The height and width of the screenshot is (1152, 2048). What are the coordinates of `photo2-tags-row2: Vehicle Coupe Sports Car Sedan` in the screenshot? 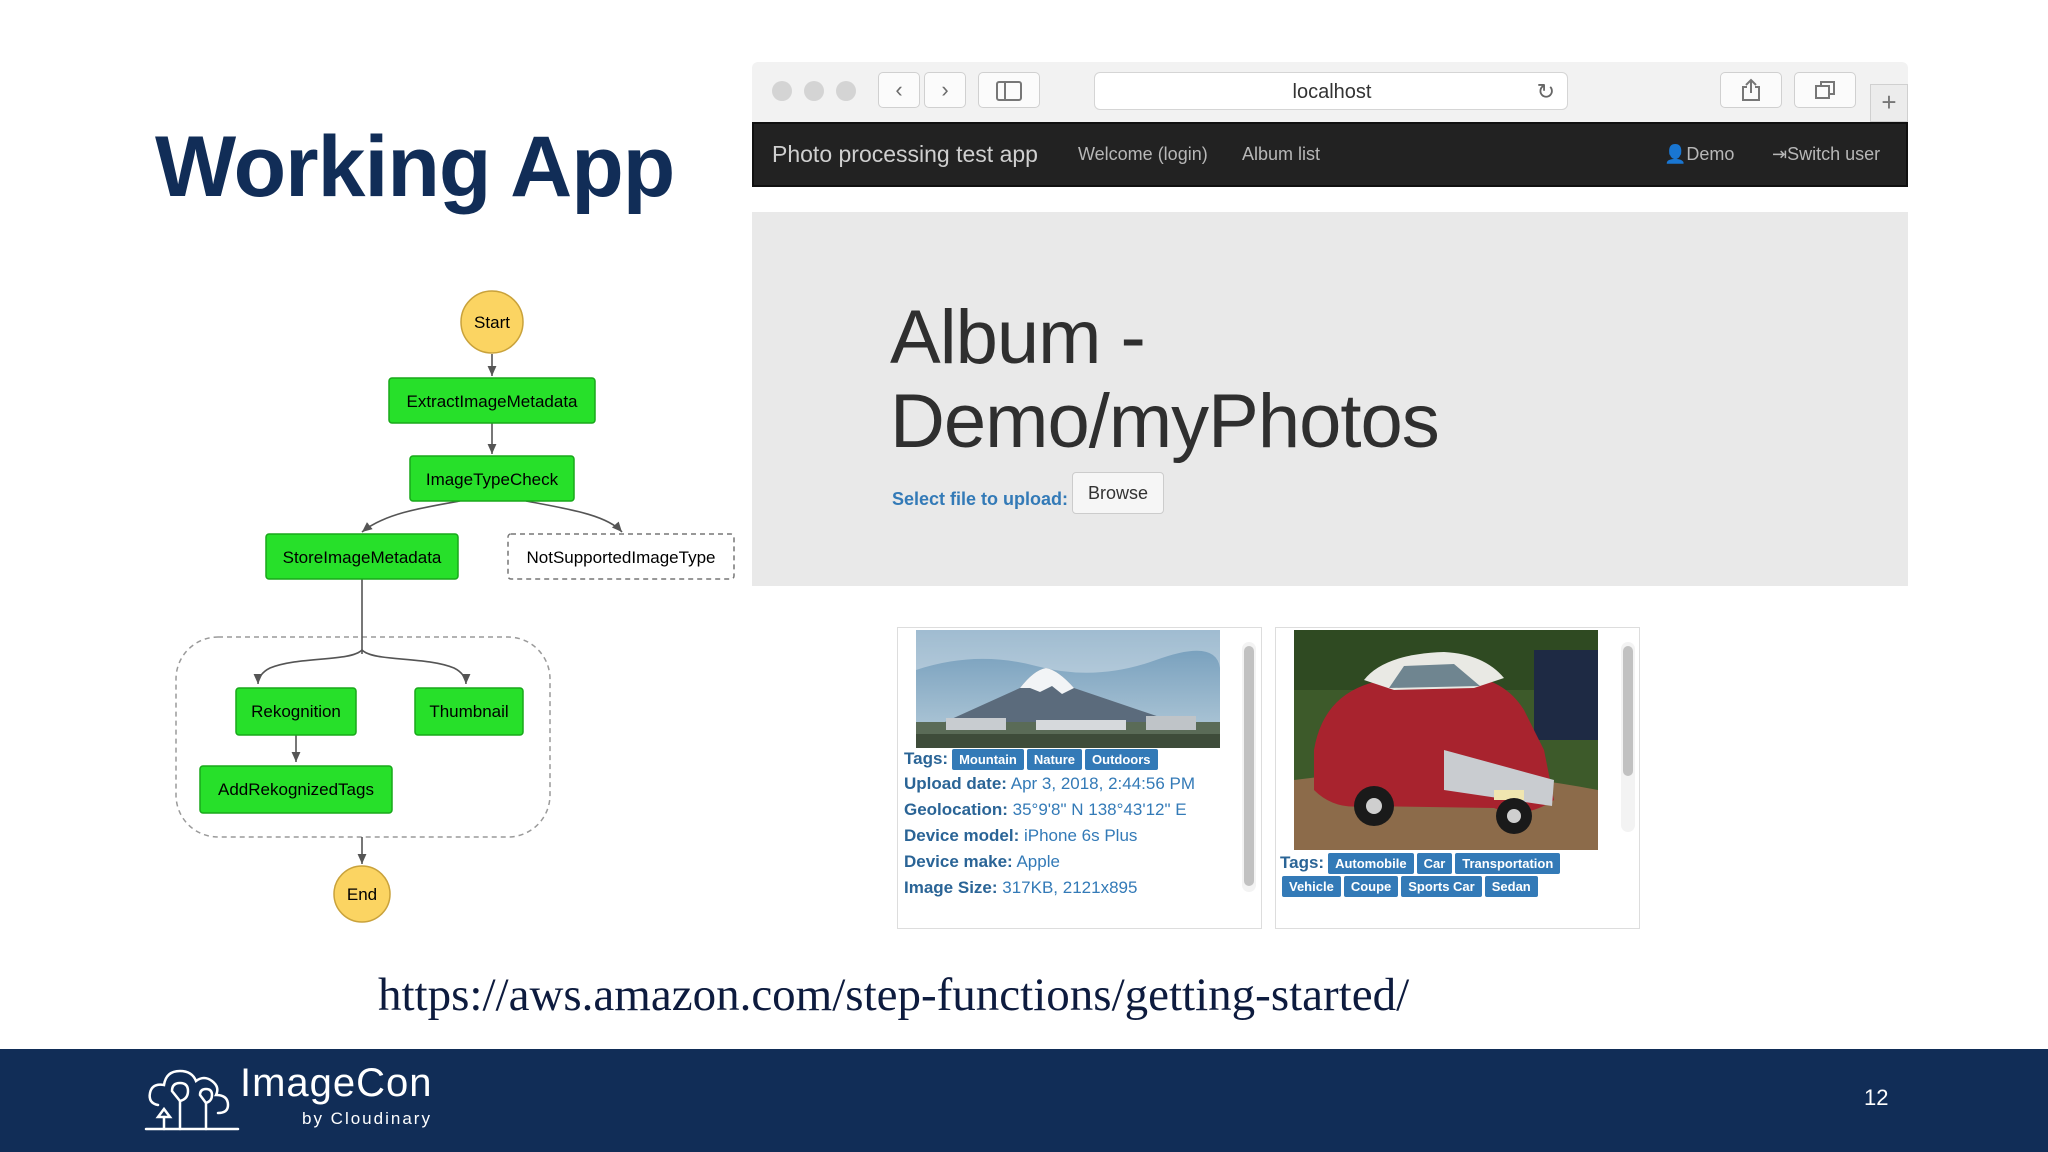 It's located at (1411, 887).